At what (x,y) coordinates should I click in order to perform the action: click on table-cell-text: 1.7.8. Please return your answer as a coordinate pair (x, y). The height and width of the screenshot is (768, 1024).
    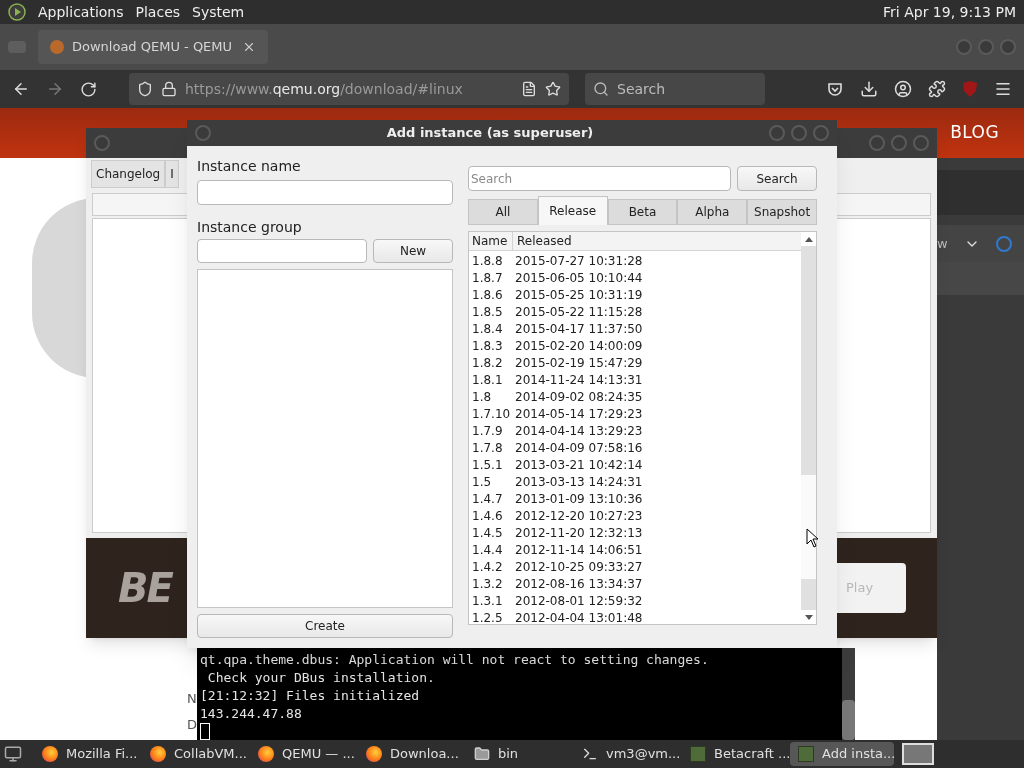
    Looking at the image, I should click on (487, 448).